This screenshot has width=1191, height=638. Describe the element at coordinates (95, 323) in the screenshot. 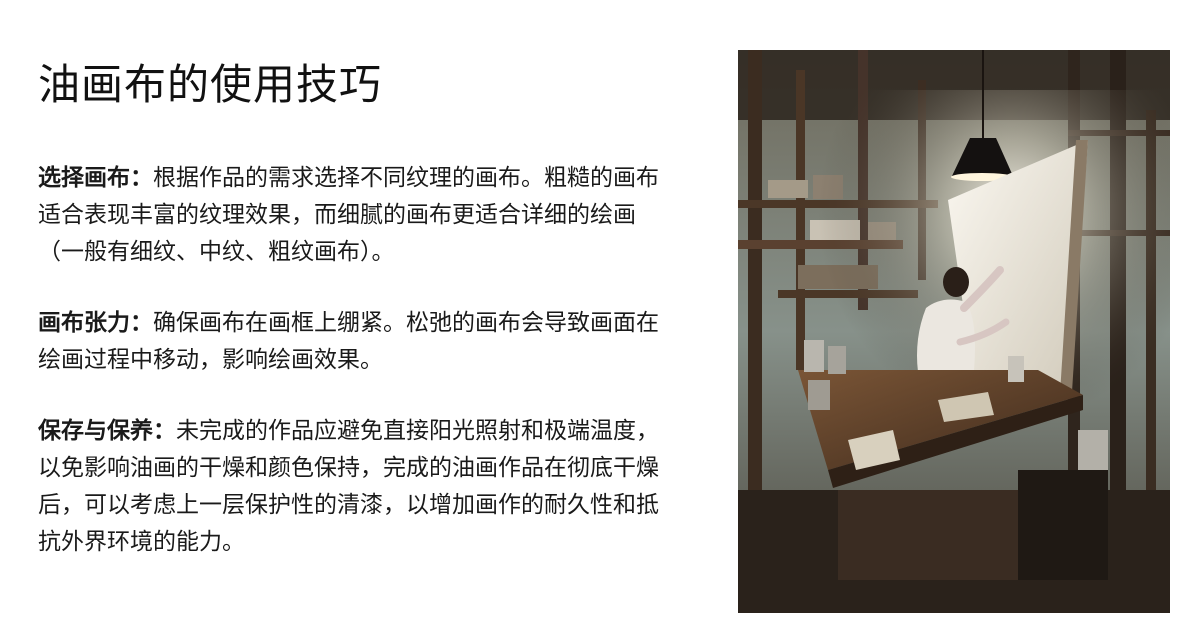

I see `section-lead: 画布张力：` at that location.